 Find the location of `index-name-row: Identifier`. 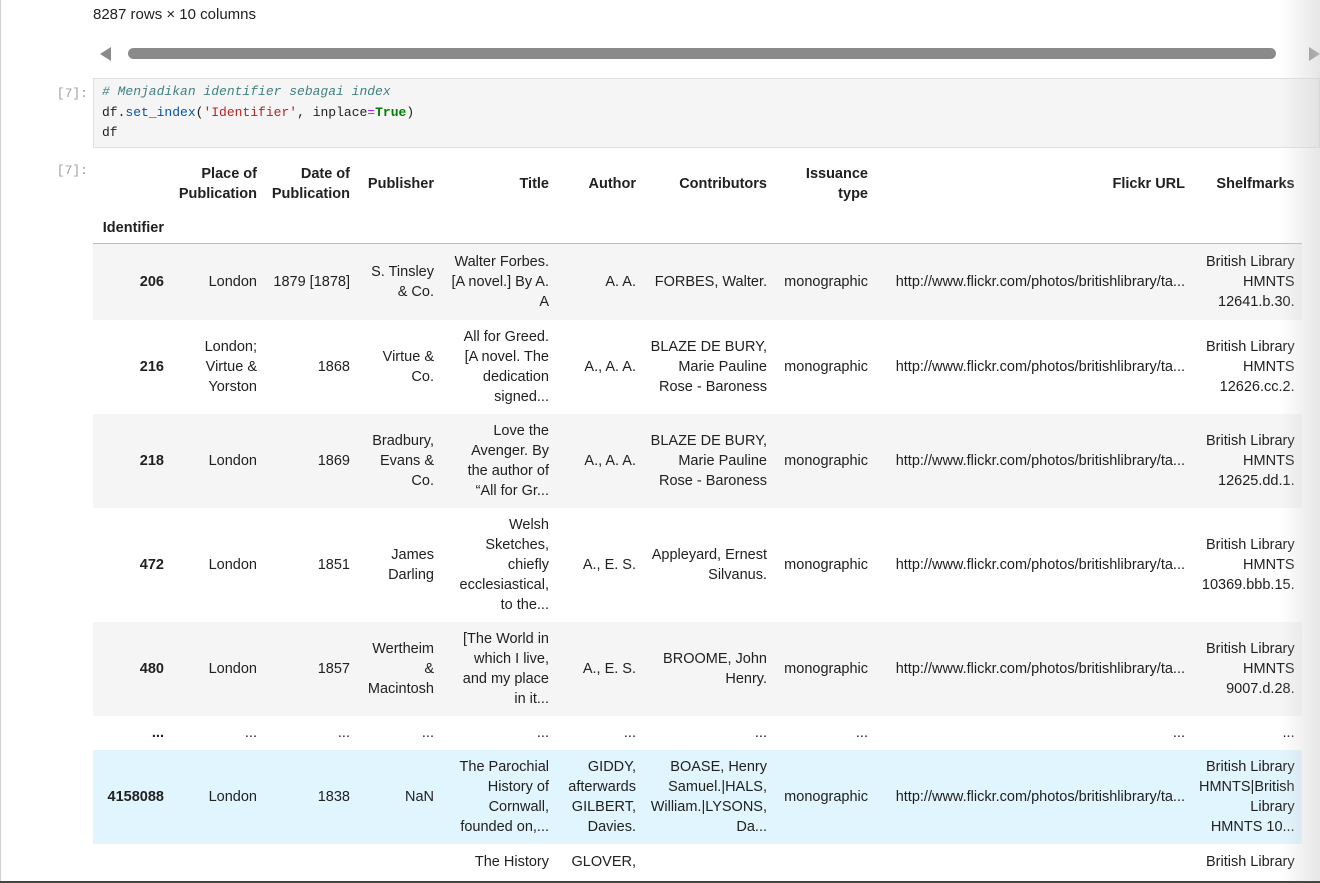

index-name-row: Identifier is located at coordinates (697, 228).